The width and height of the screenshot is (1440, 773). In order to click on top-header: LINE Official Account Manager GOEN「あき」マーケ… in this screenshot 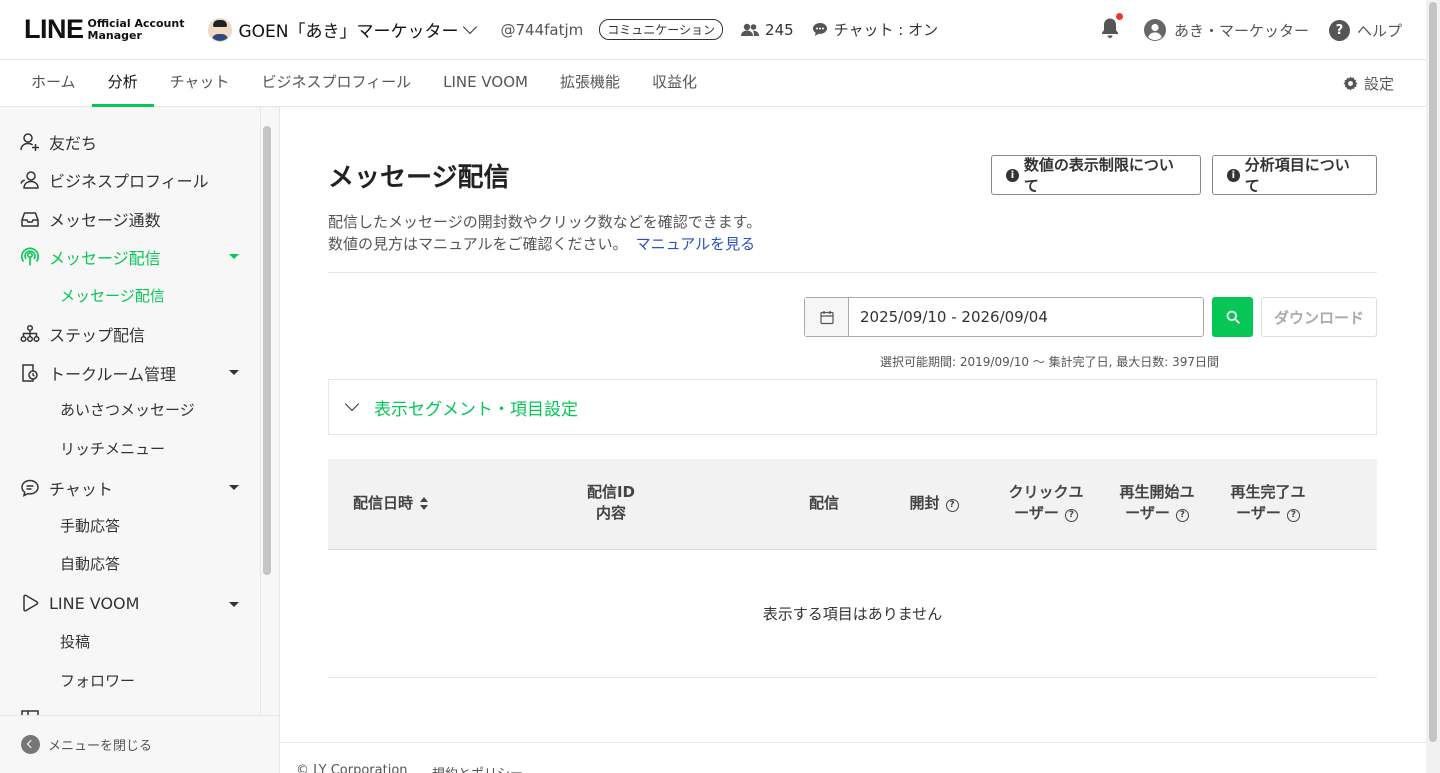, I will do `click(713, 30)`.